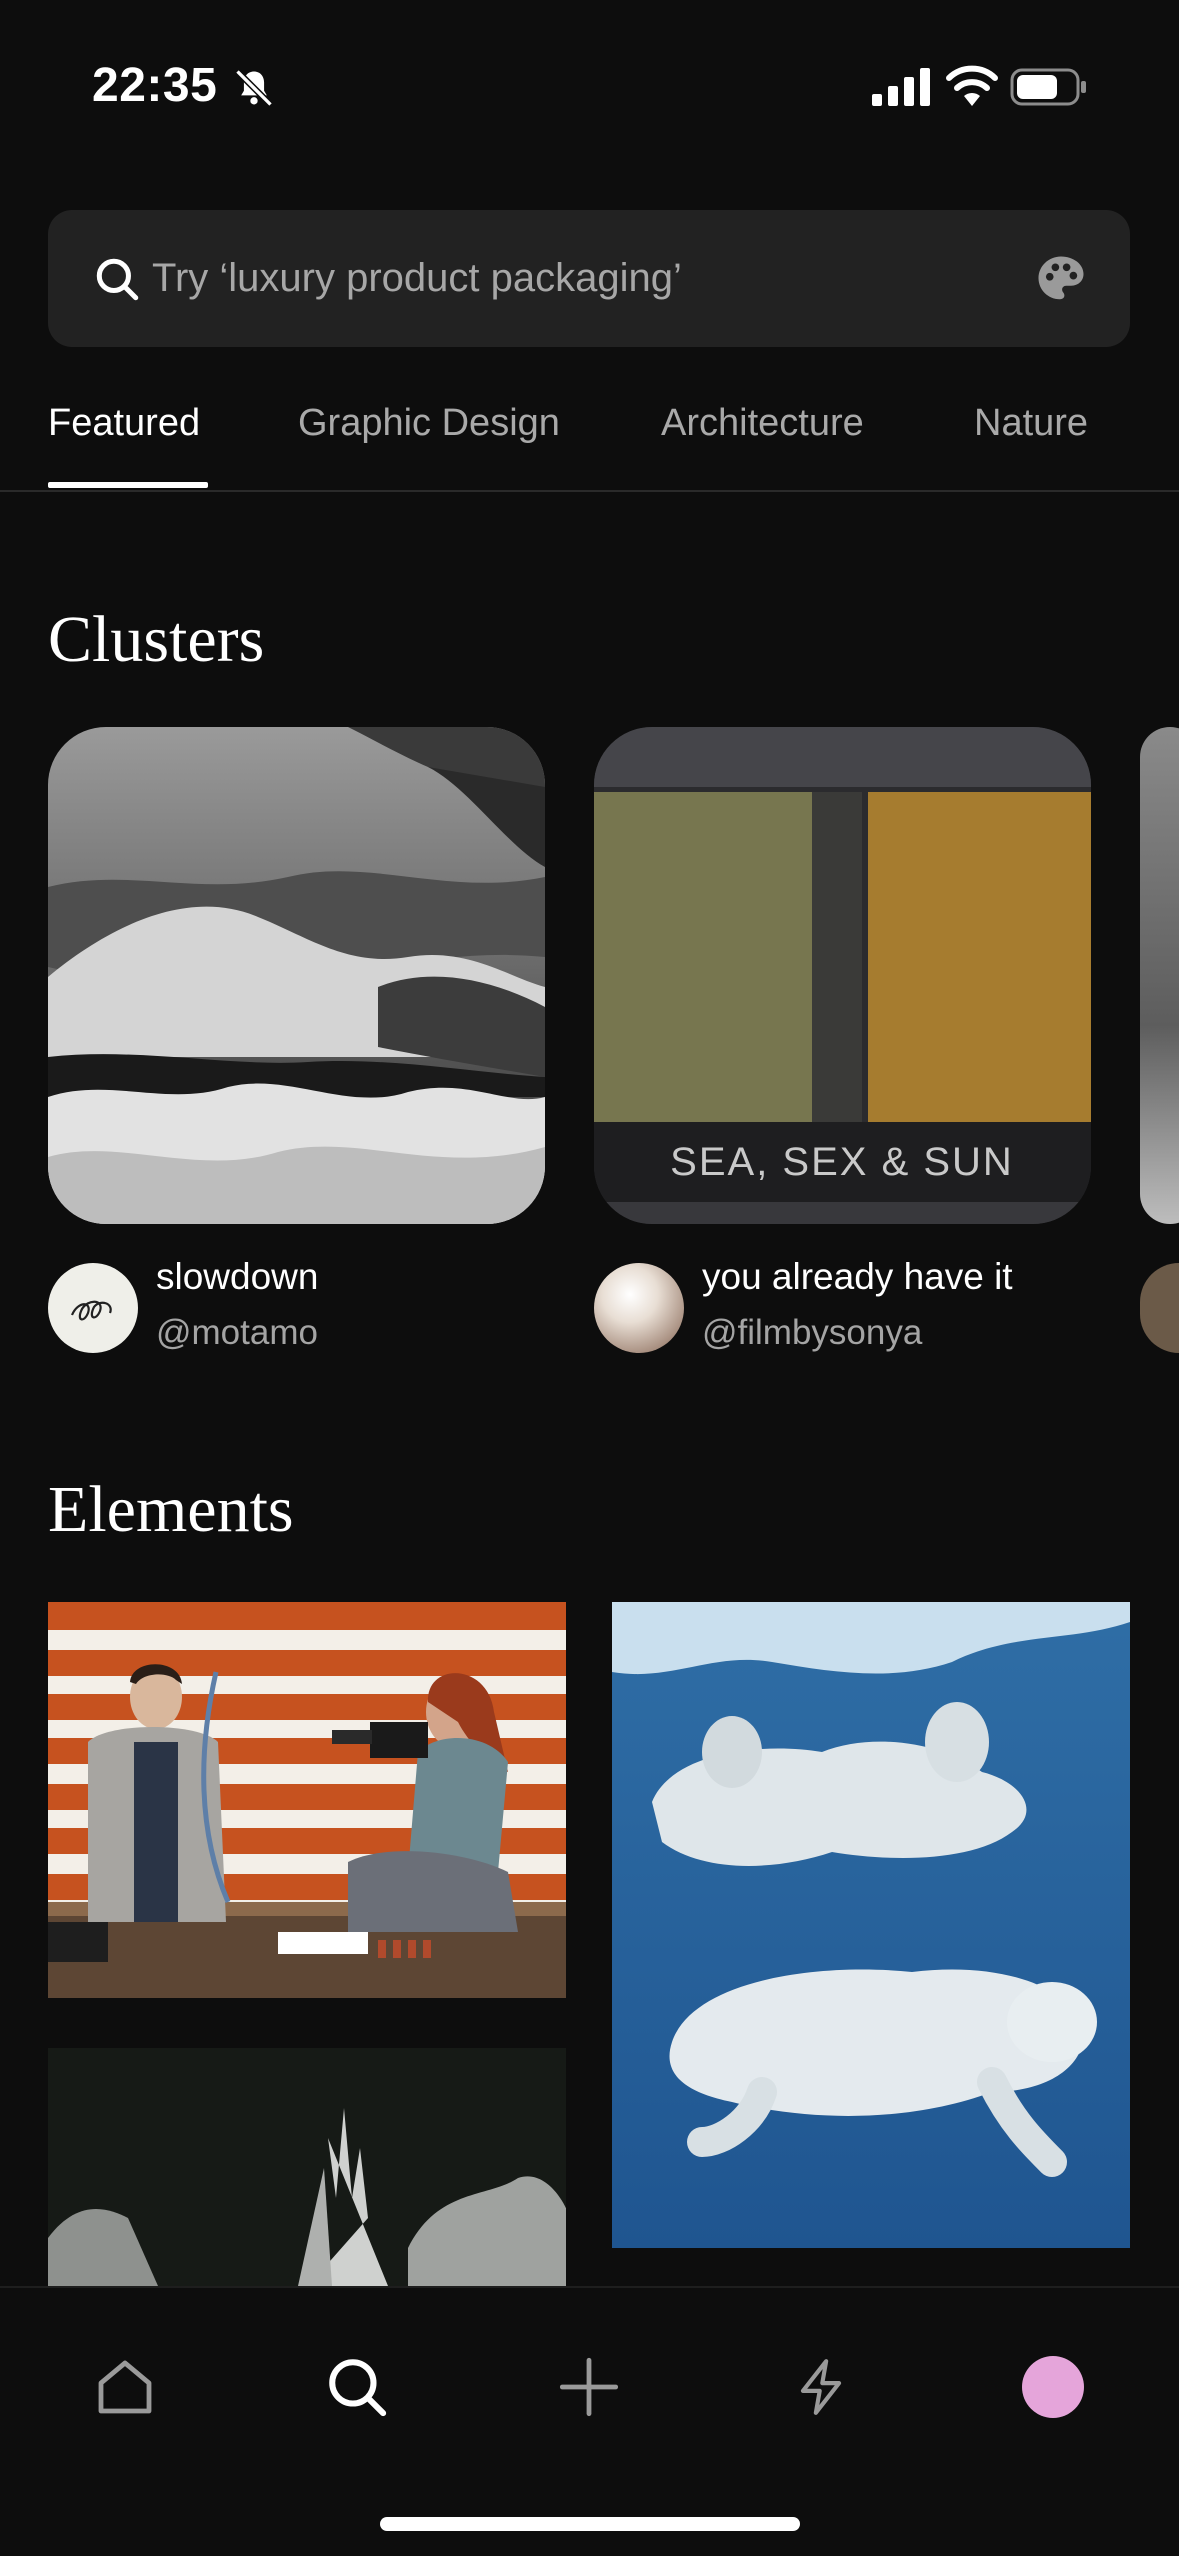 The image size is (1179, 2556). I want to click on film-frame-photo: SEA, SEX & SUN, so click(842, 975).